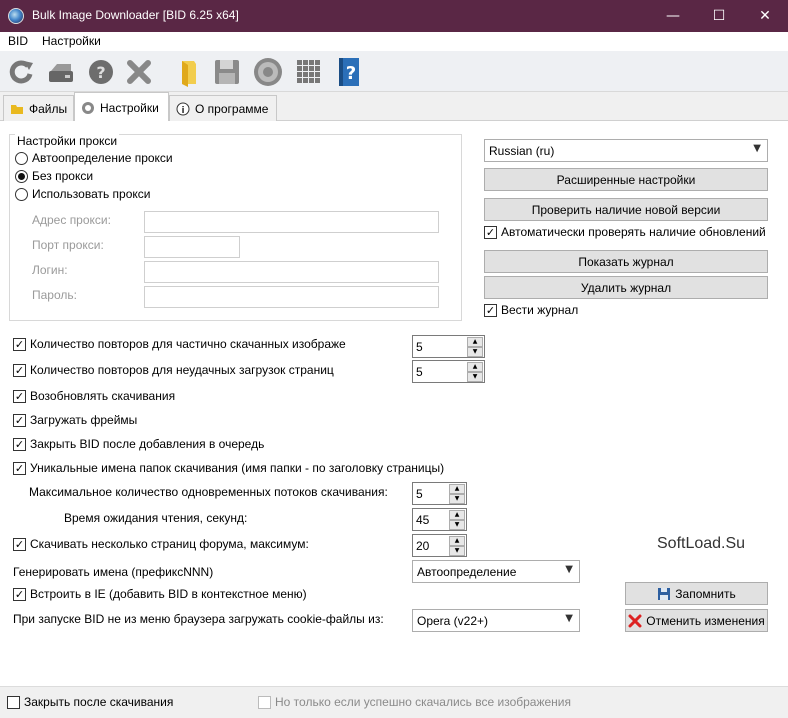 This screenshot has width=788, height=718. I want to click on proxy-address-label: Адрес прокси:, so click(71, 220).